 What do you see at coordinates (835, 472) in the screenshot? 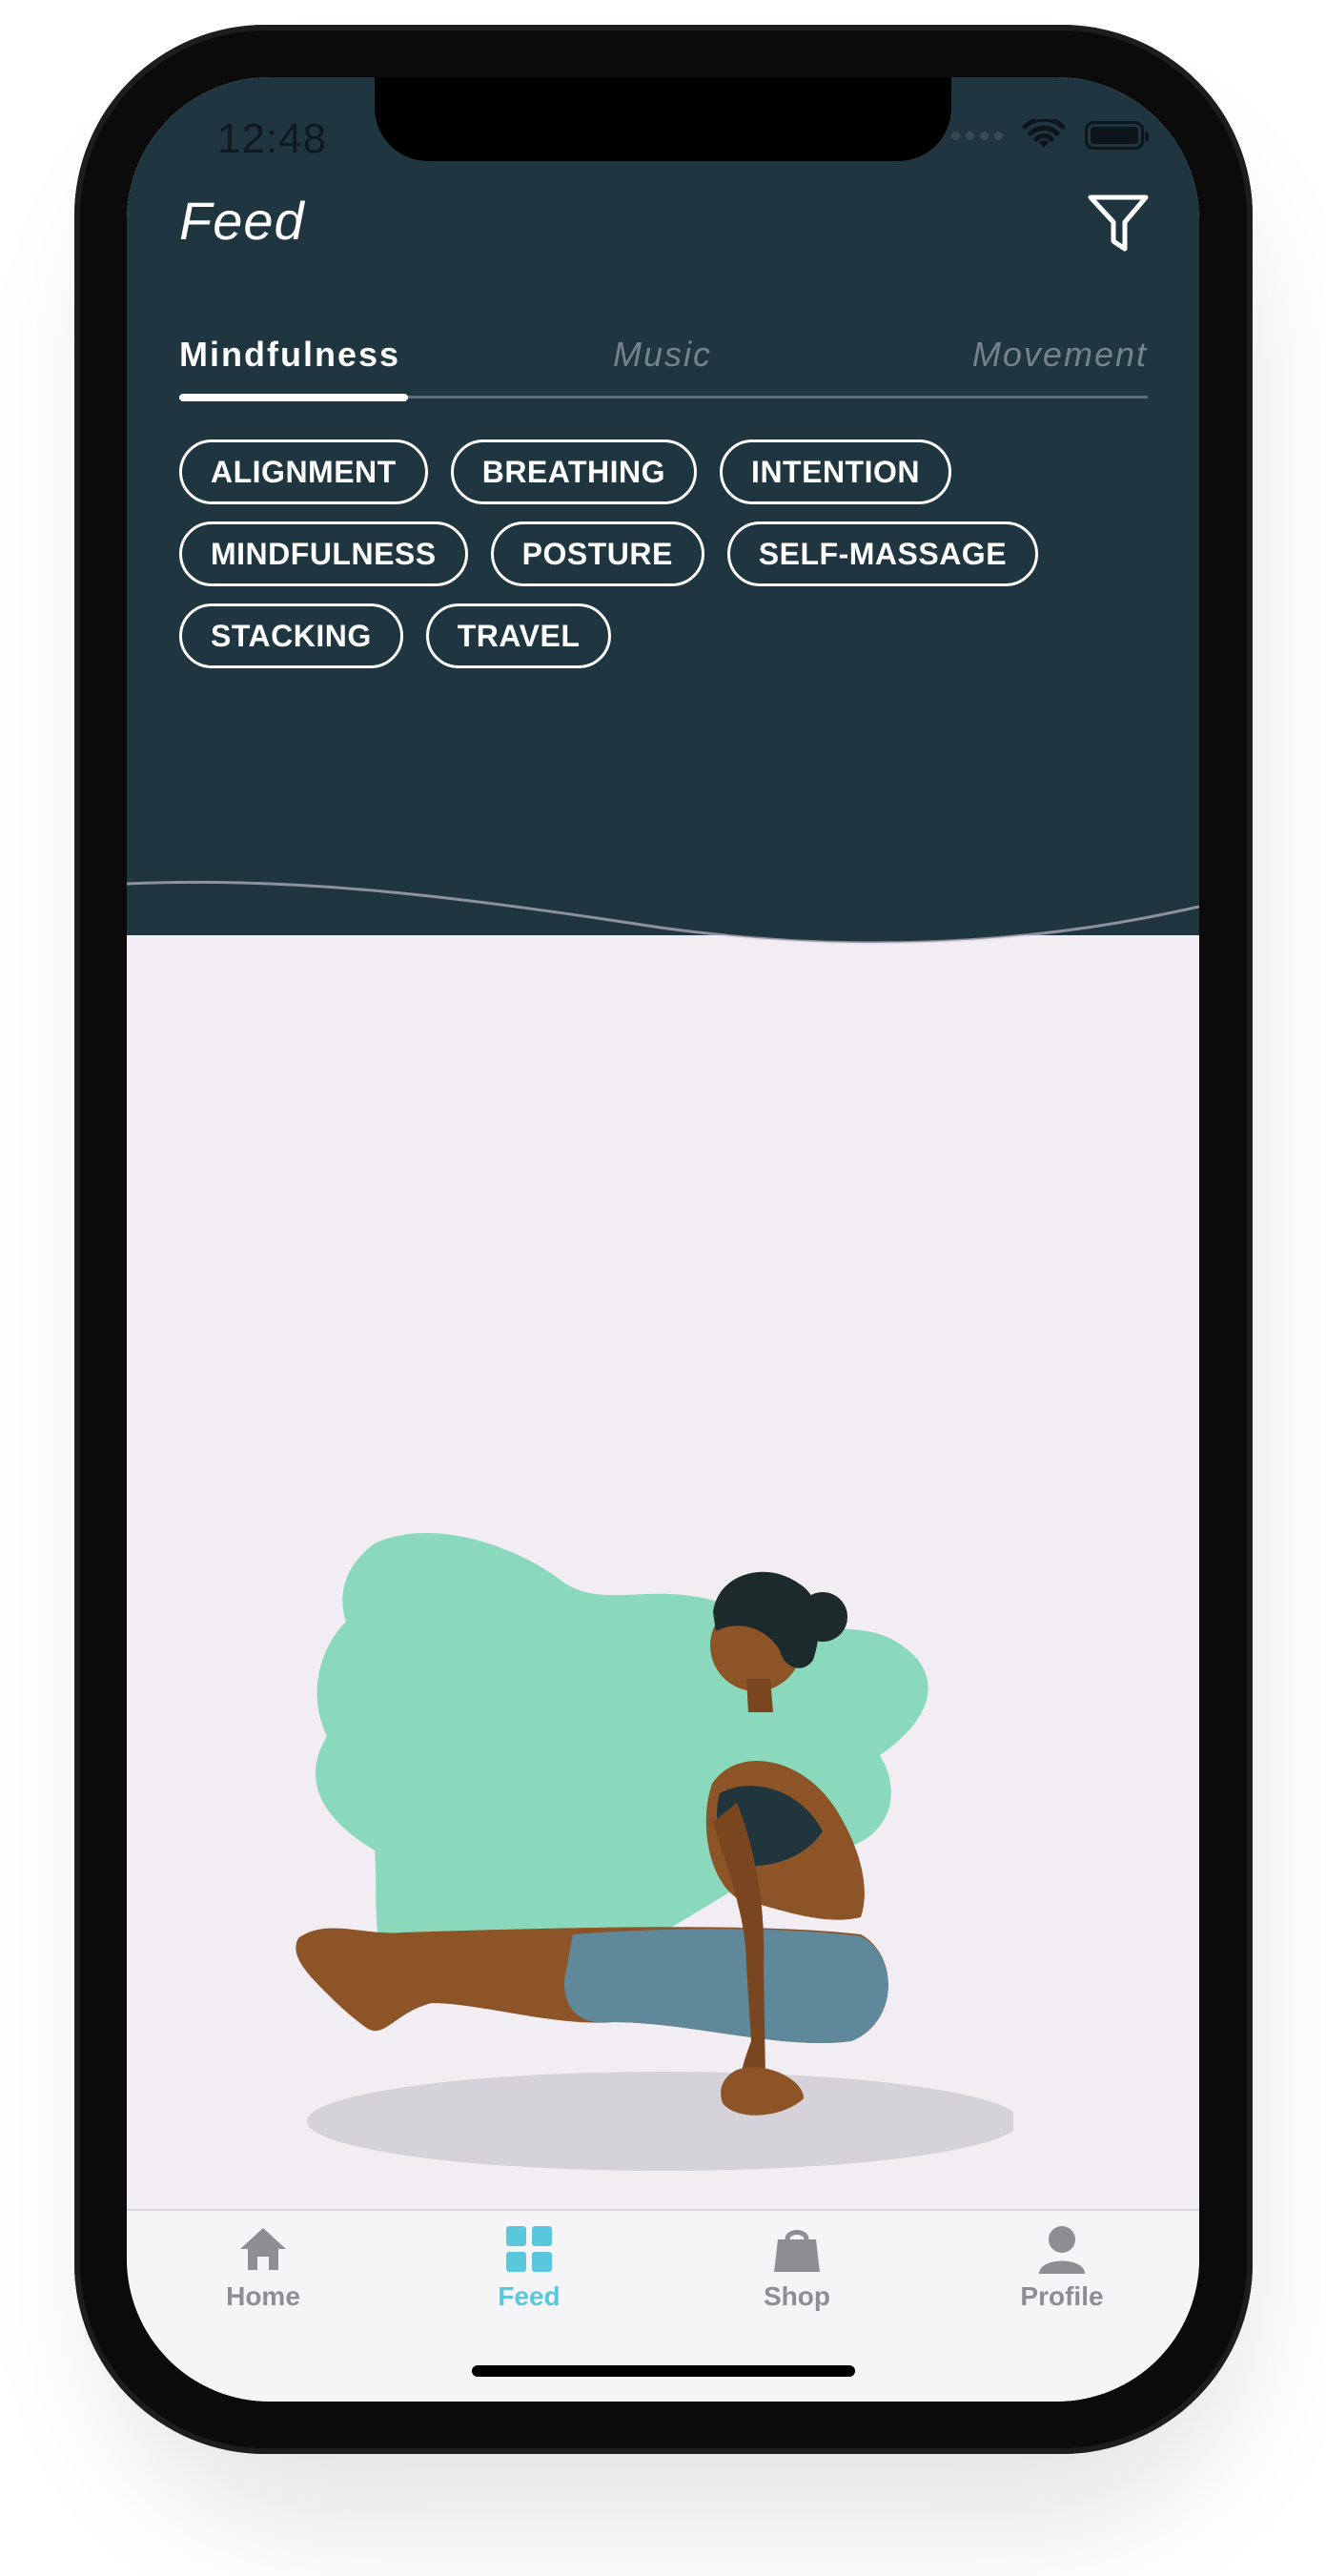
I see `tag-intention: INTENTION` at bounding box center [835, 472].